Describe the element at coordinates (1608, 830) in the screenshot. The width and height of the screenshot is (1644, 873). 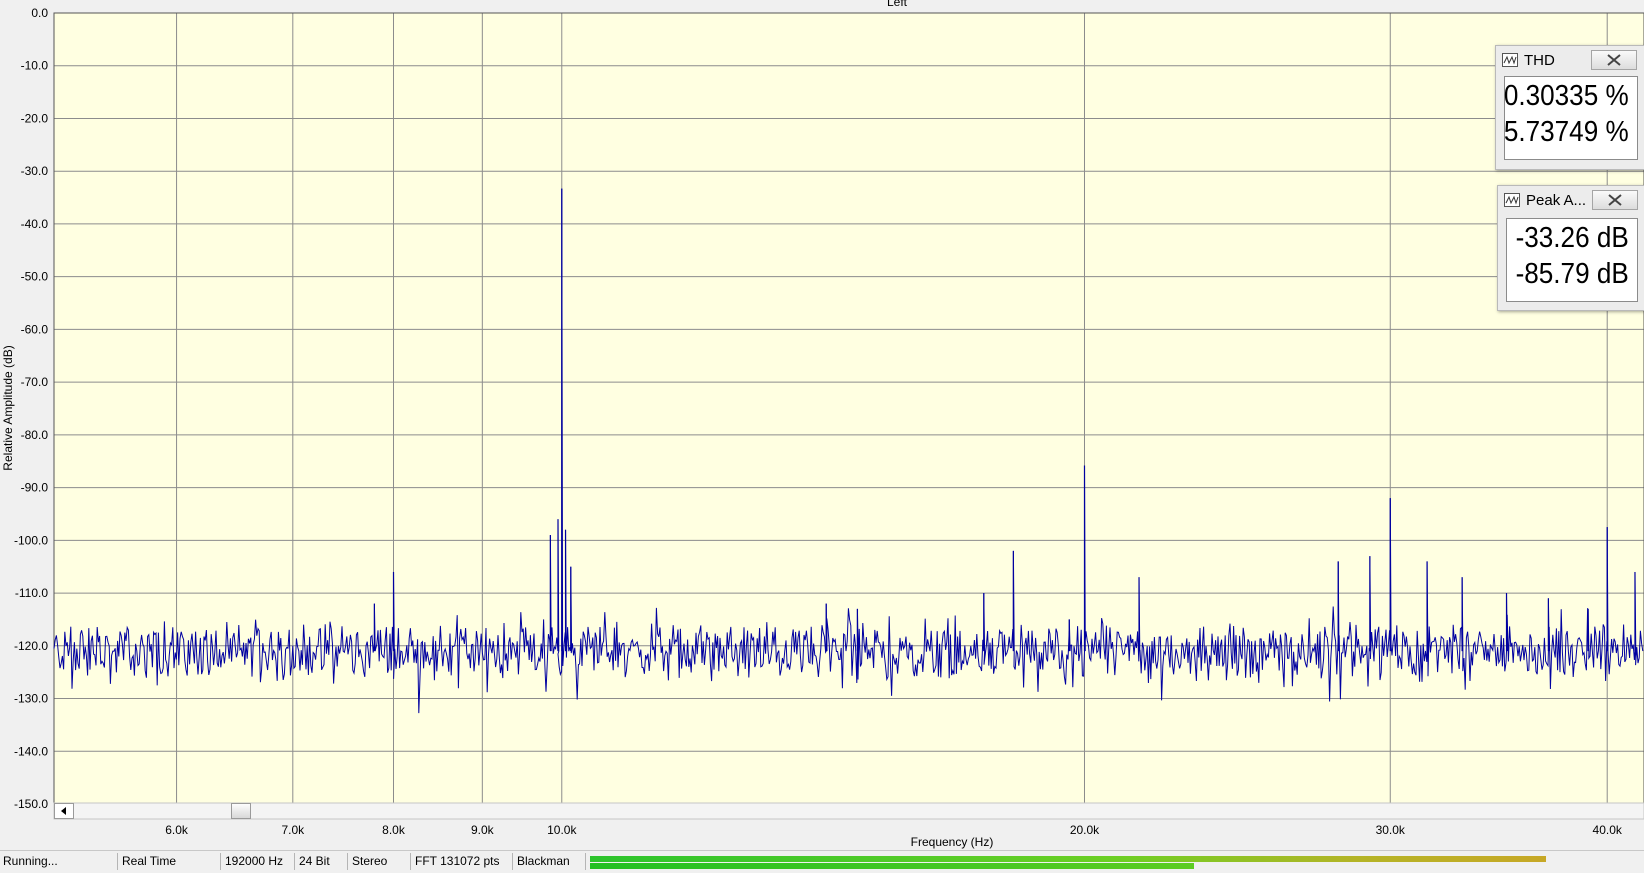
I see `x-tick-label: 40.0k` at that location.